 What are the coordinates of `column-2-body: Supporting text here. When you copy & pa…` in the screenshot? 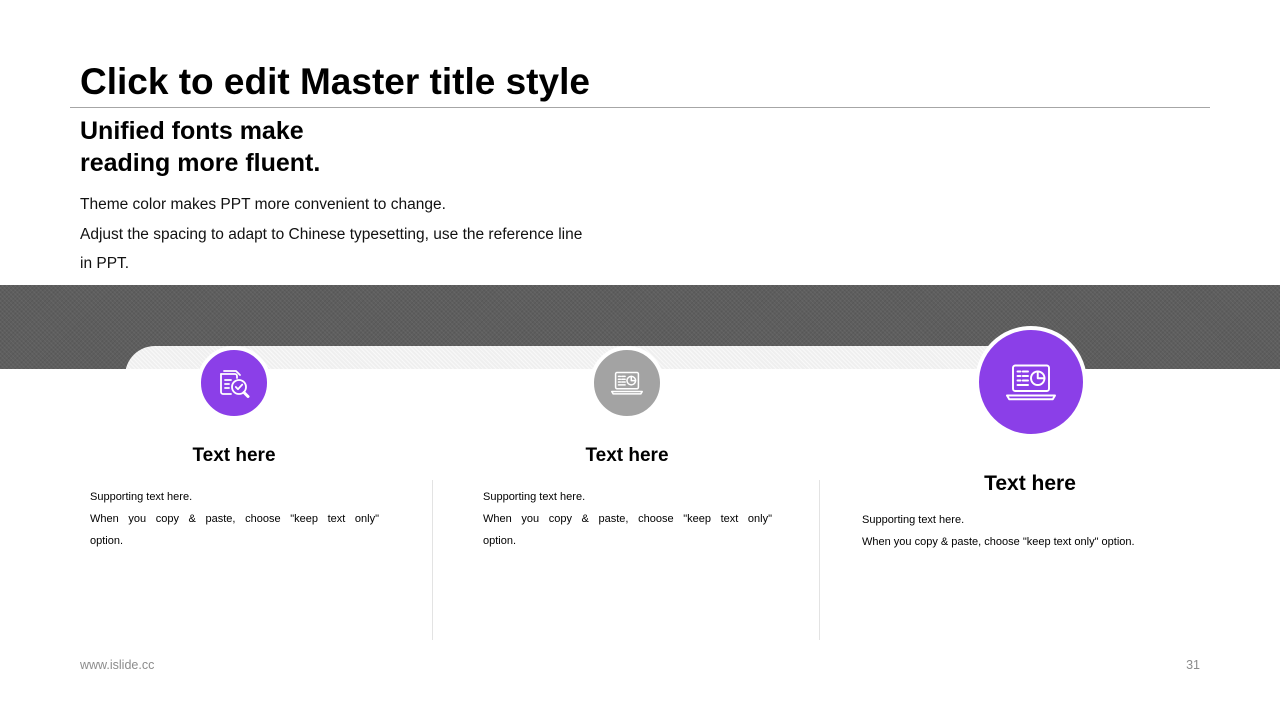 It's located at (627, 519).